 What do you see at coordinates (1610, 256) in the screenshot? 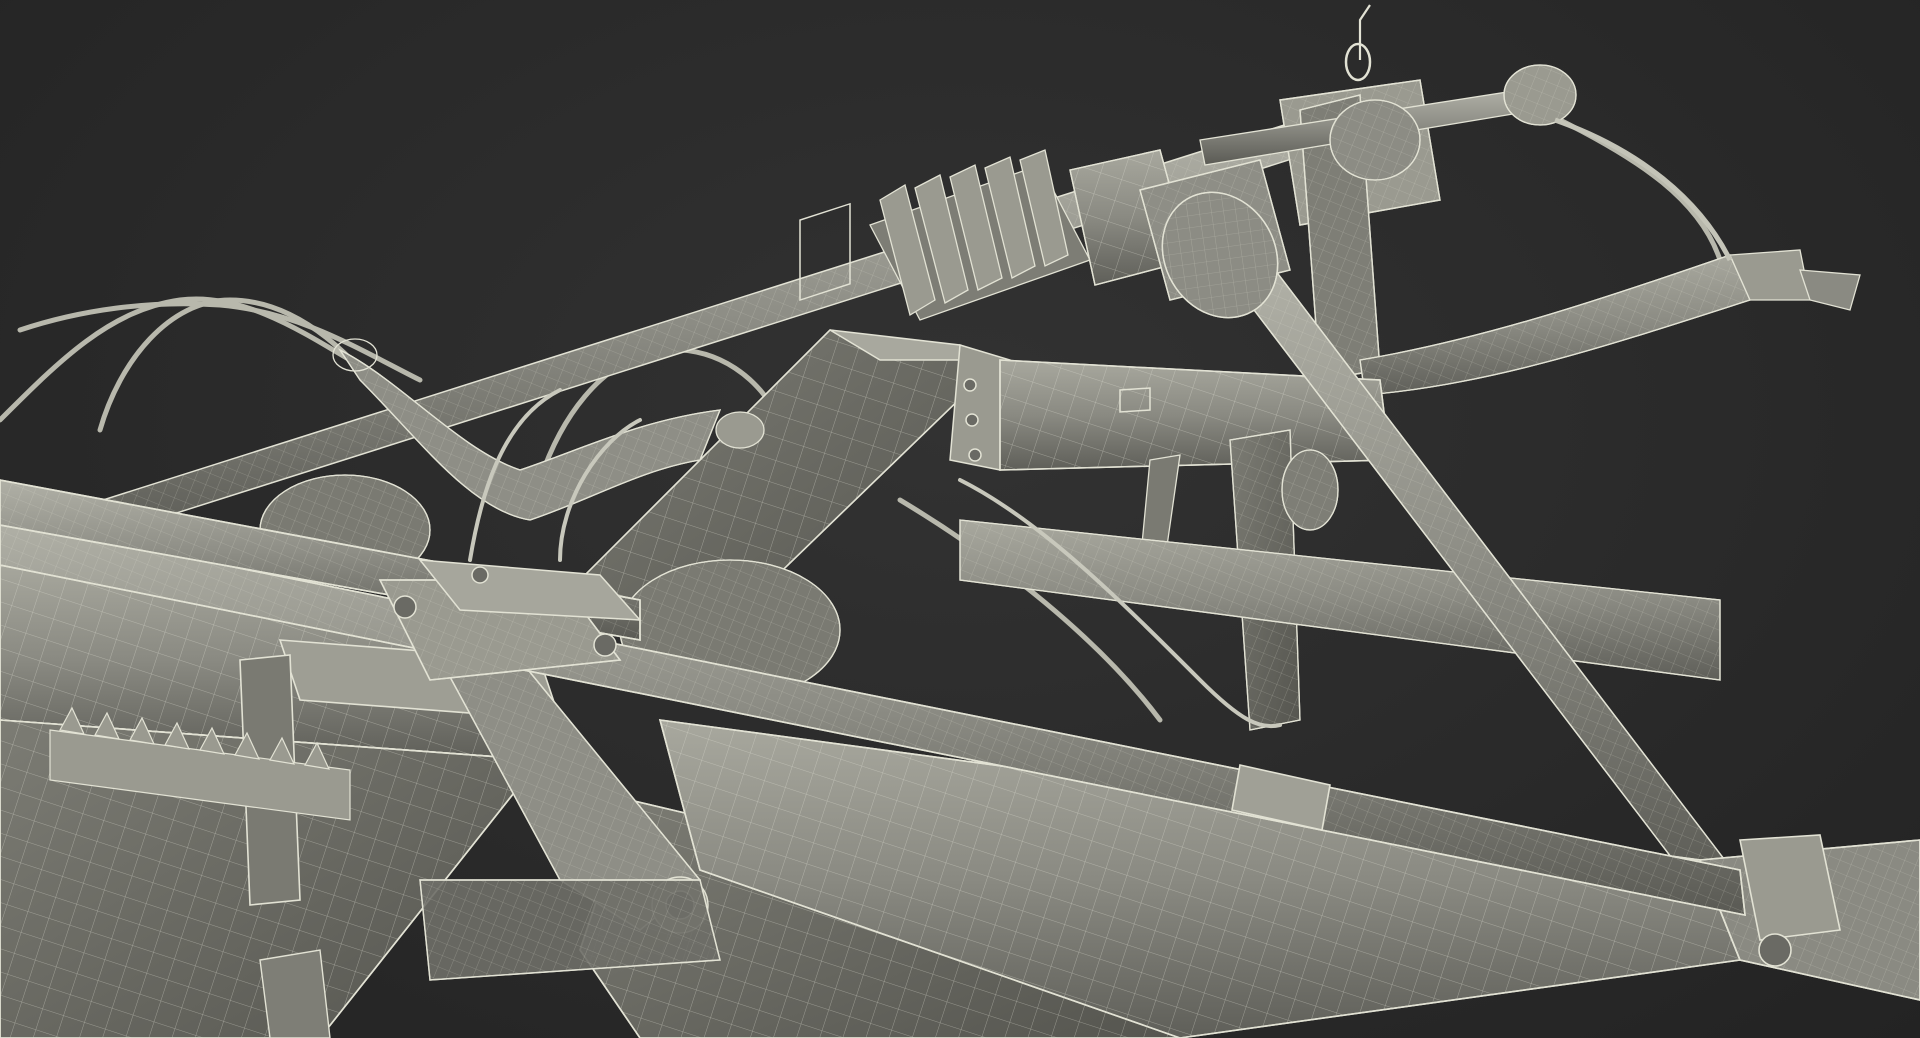
I see `curved-right-arm` at bounding box center [1610, 256].